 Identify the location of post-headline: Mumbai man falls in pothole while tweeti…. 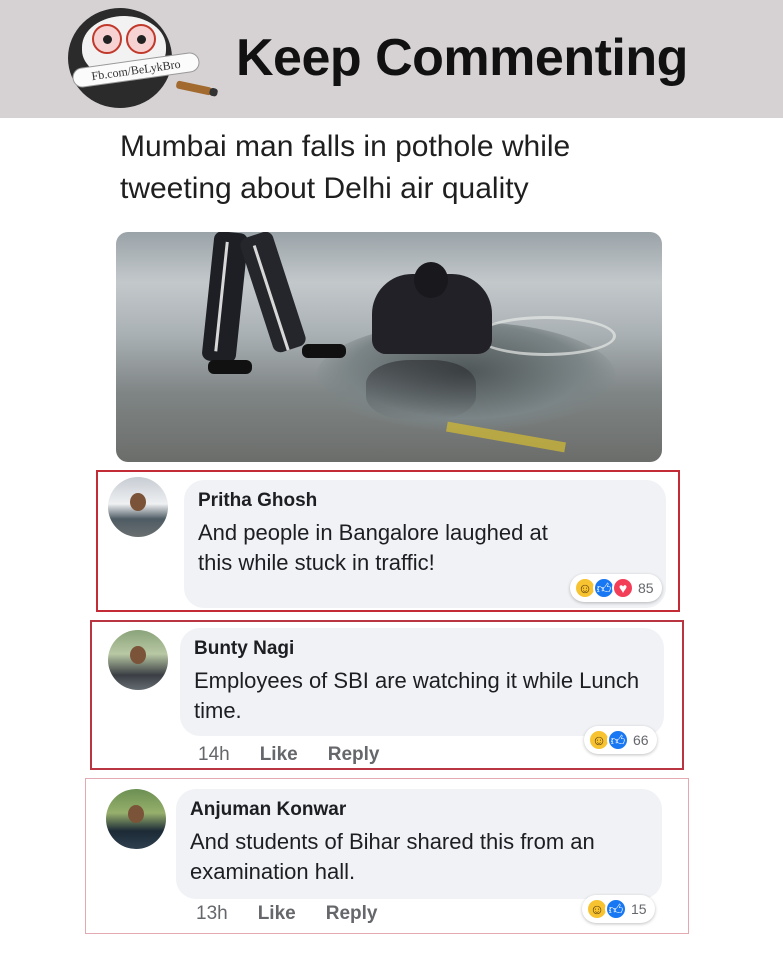
(345, 167).